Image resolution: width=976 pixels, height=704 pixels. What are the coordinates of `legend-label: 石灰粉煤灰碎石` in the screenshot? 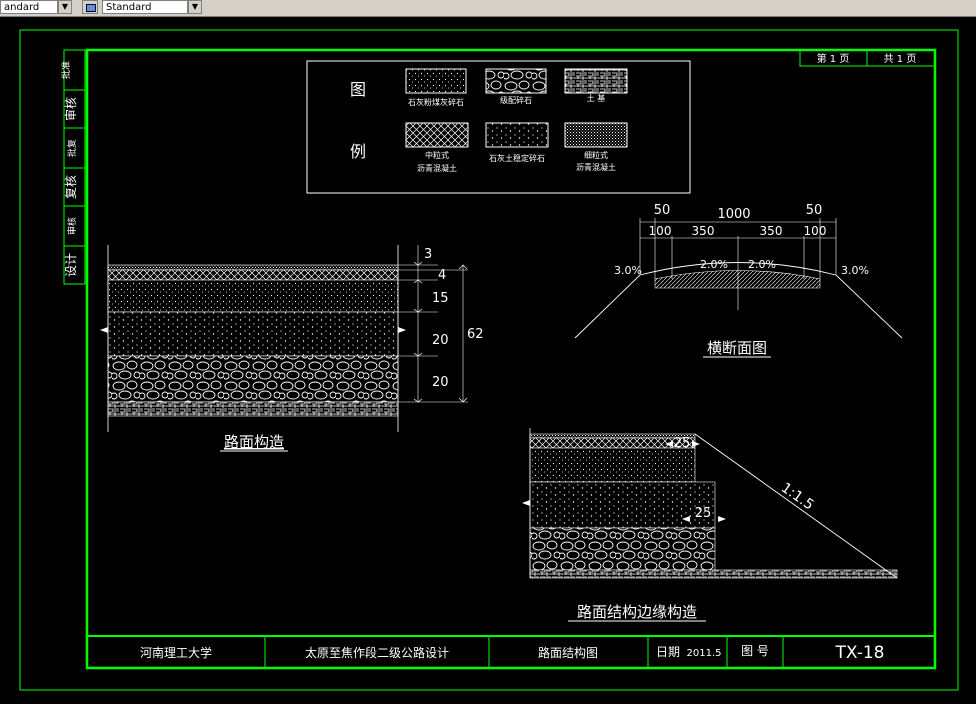 It's located at (436, 102).